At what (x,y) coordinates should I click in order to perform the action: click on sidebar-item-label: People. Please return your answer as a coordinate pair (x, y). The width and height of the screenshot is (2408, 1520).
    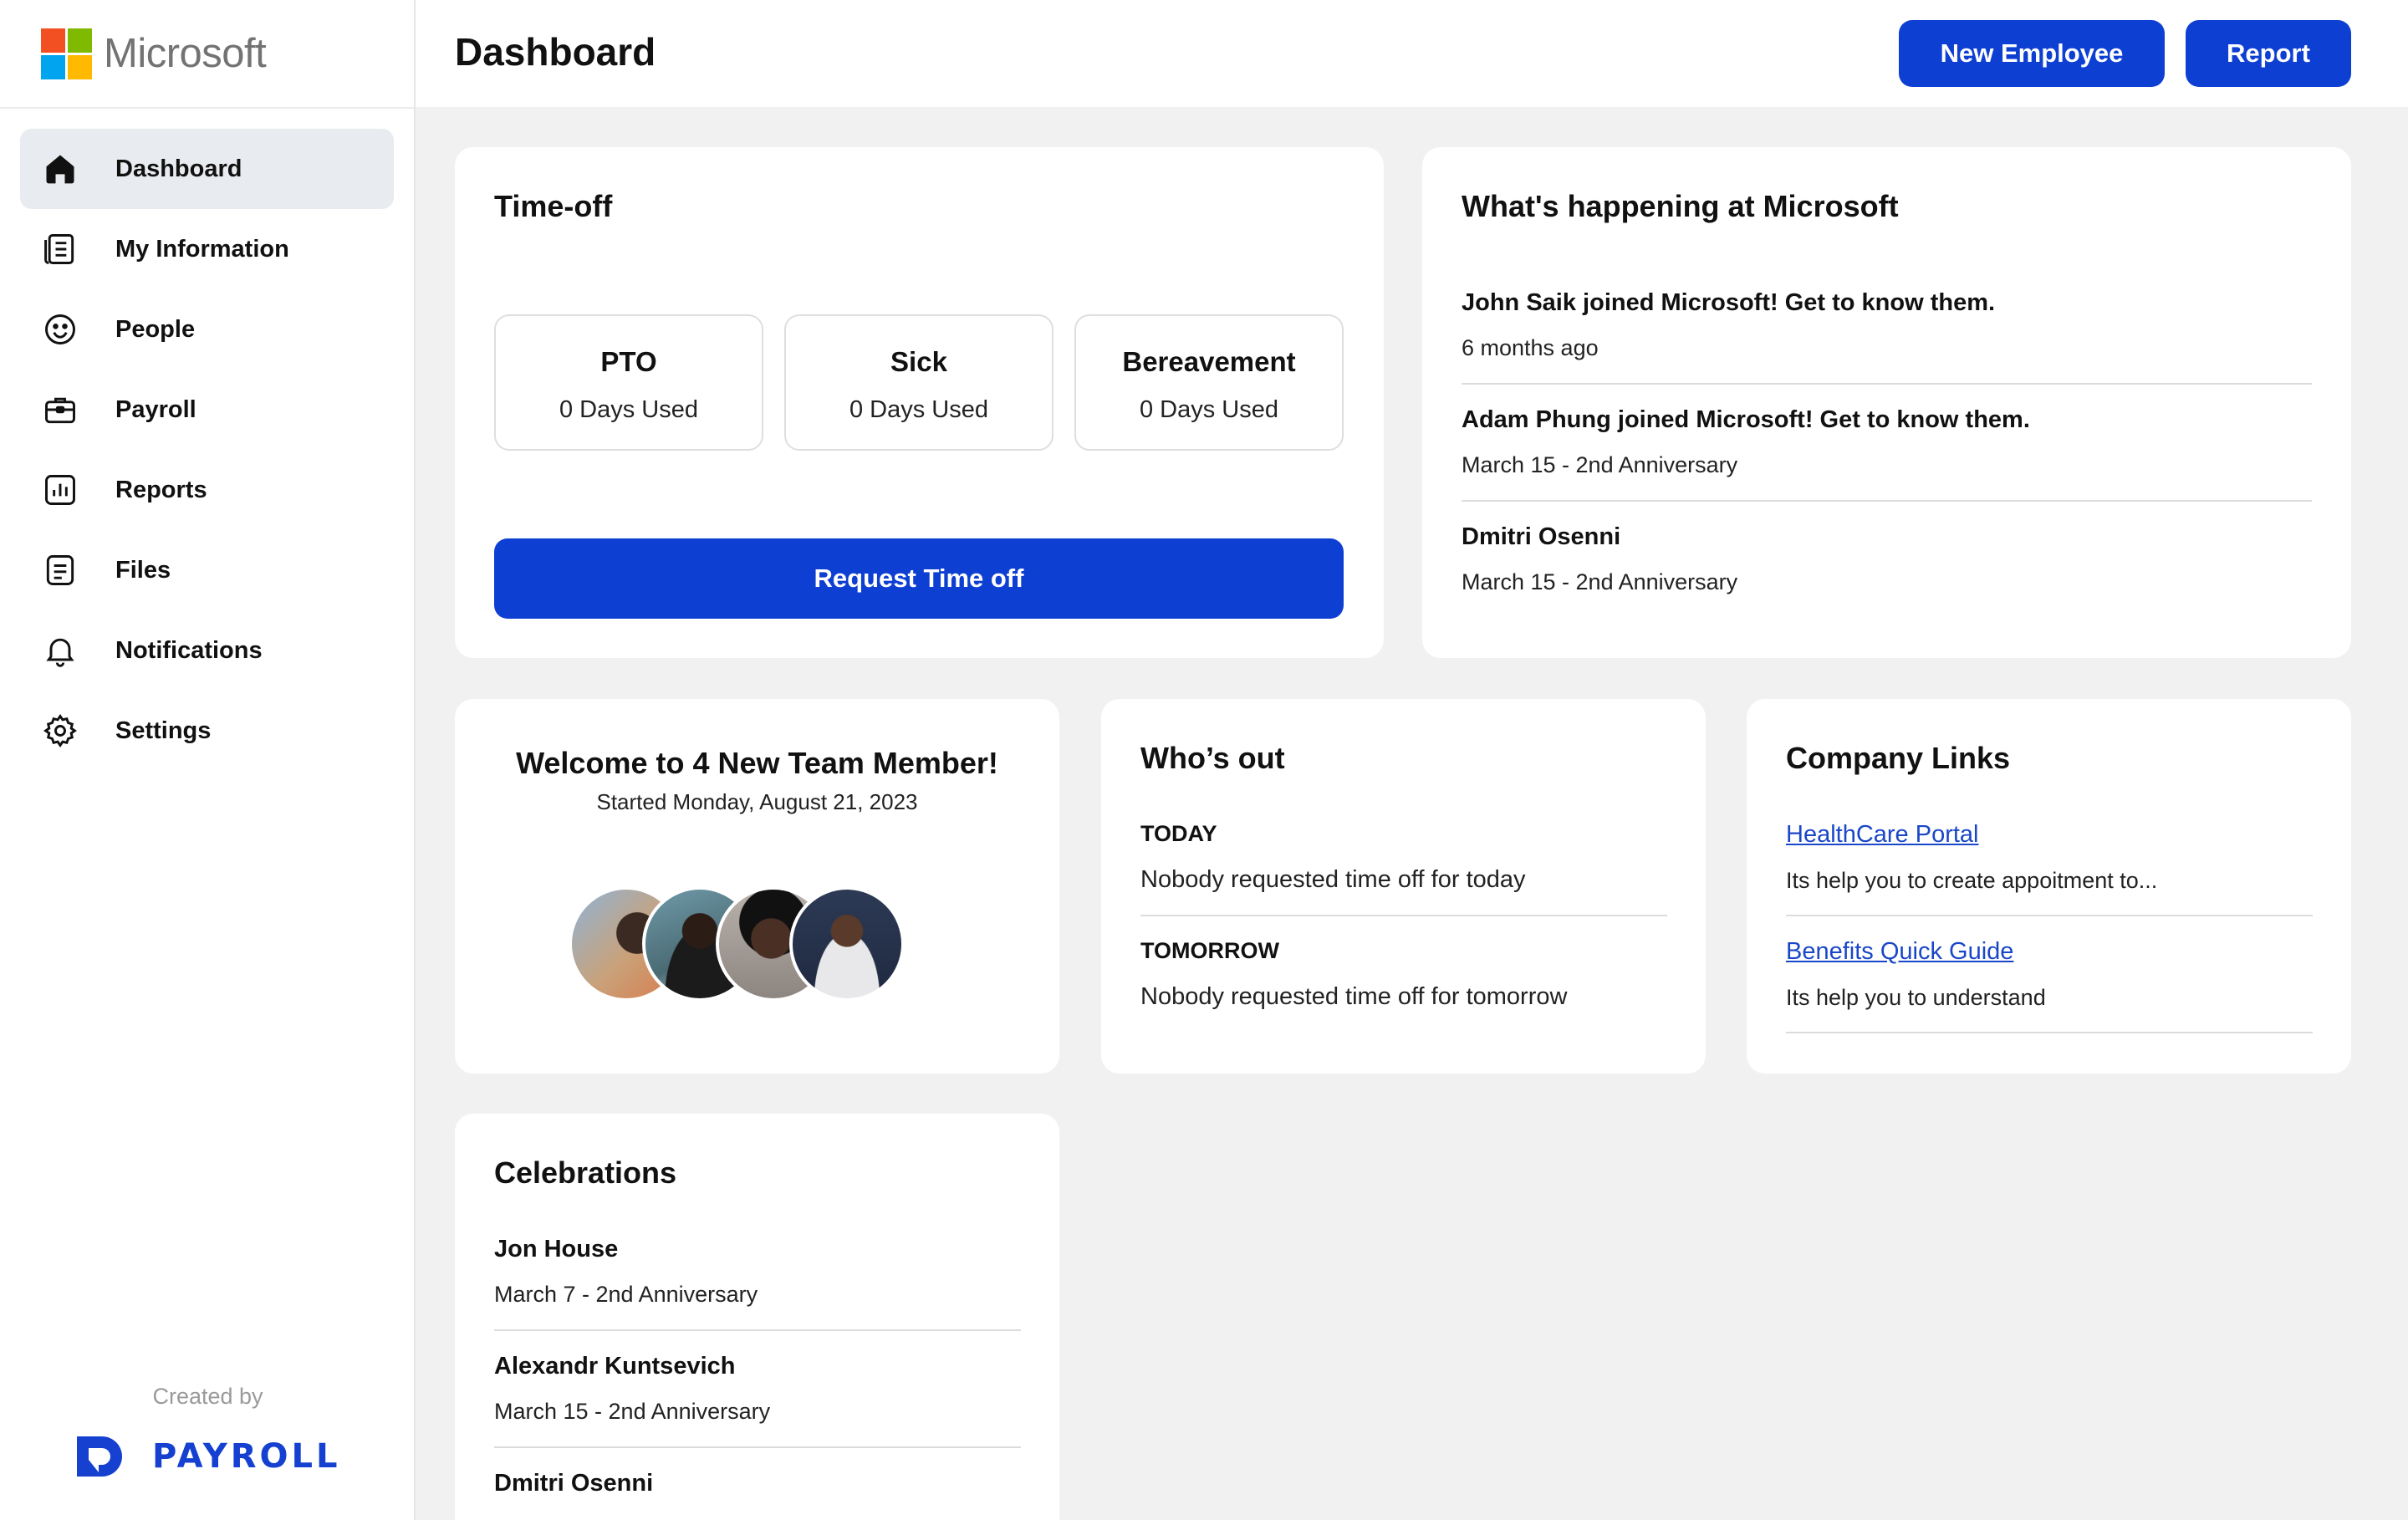
    Looking at the image, I should click on (155, 329).